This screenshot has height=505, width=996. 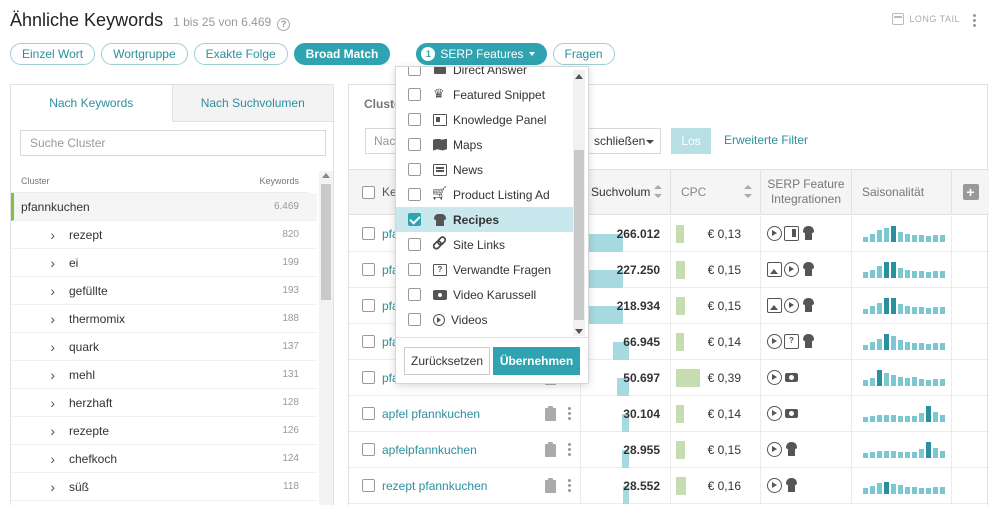 What do you see at coordinates (164, 375) in the screenshot?
I see `cluster-item: › mehl 131` at bounding box center [164, 375].